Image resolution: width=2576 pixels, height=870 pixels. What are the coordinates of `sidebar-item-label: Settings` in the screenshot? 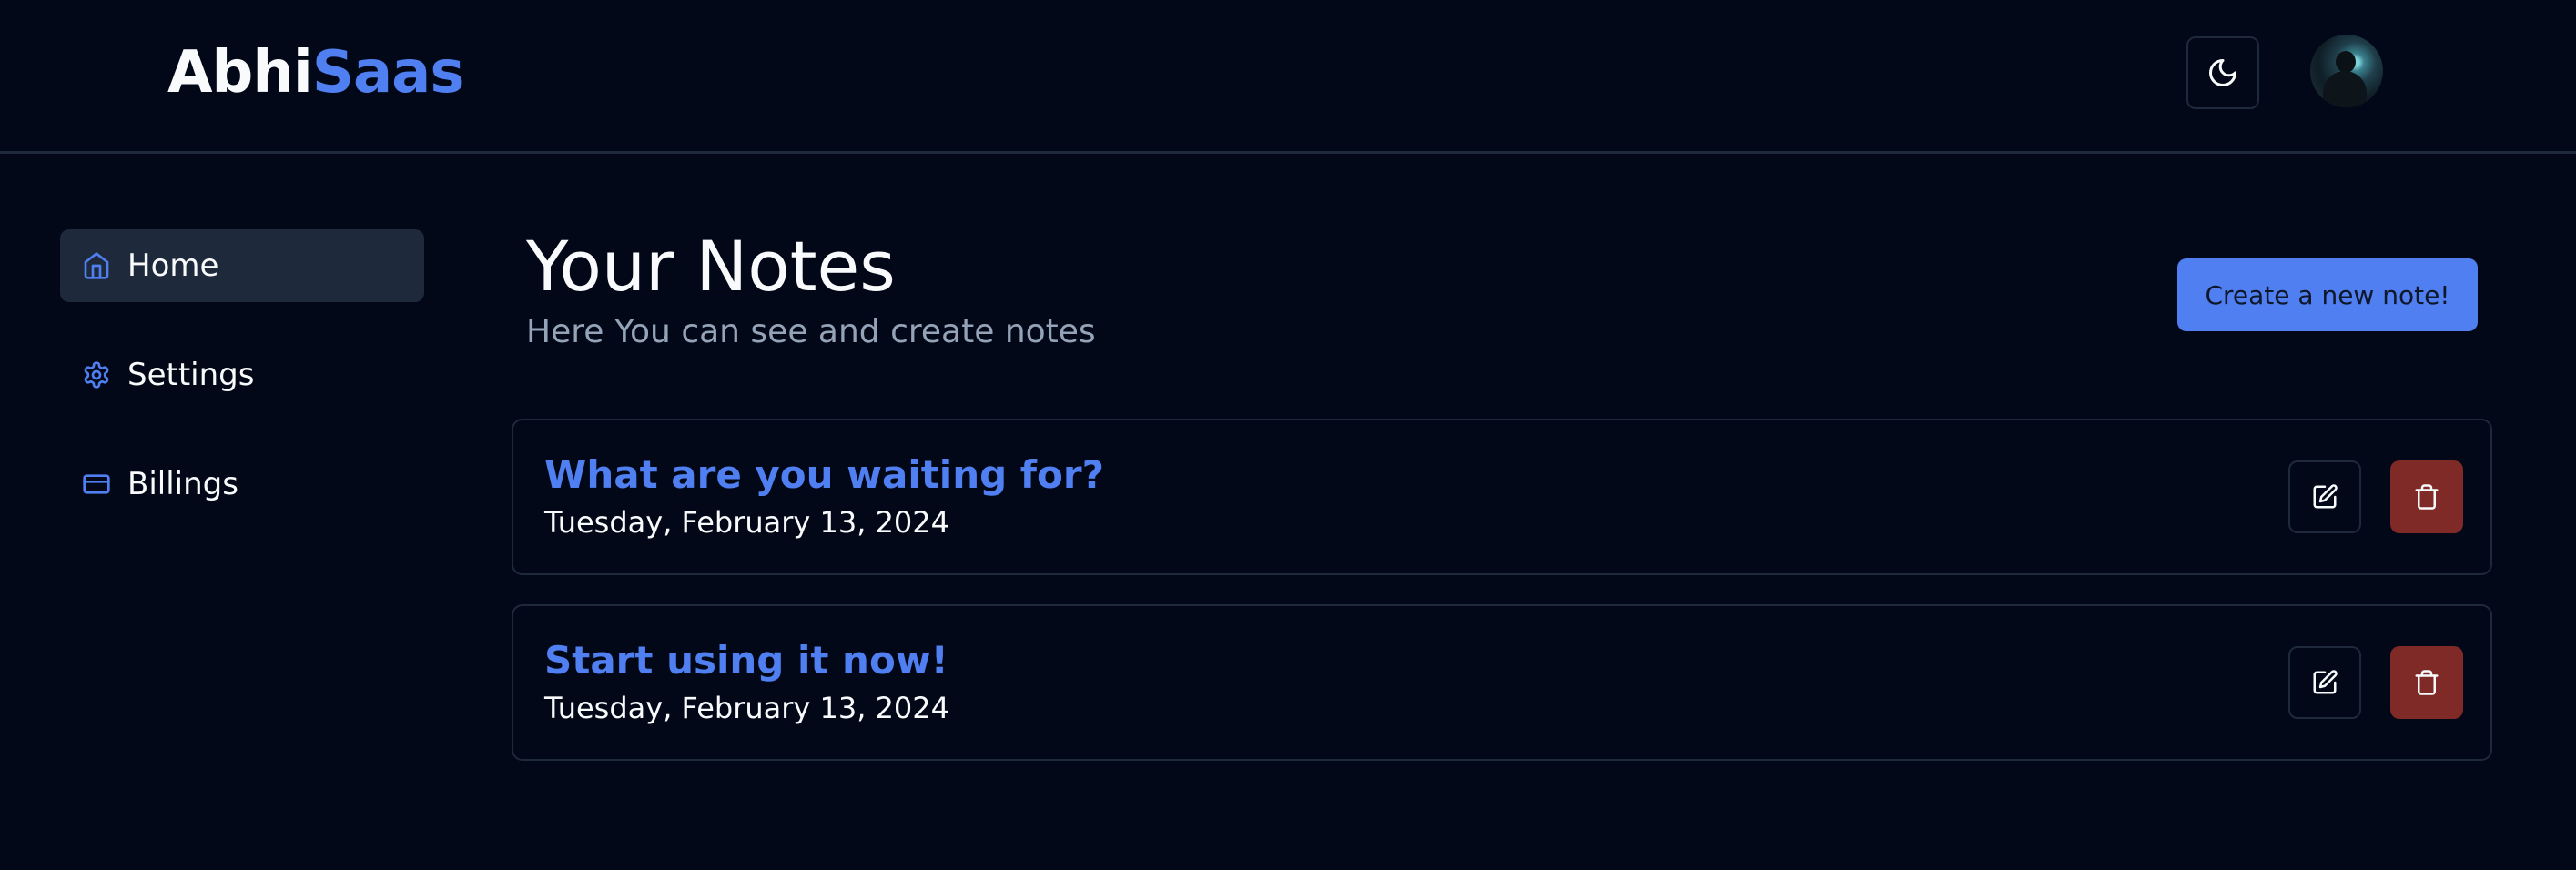 It's located at (191, 375).